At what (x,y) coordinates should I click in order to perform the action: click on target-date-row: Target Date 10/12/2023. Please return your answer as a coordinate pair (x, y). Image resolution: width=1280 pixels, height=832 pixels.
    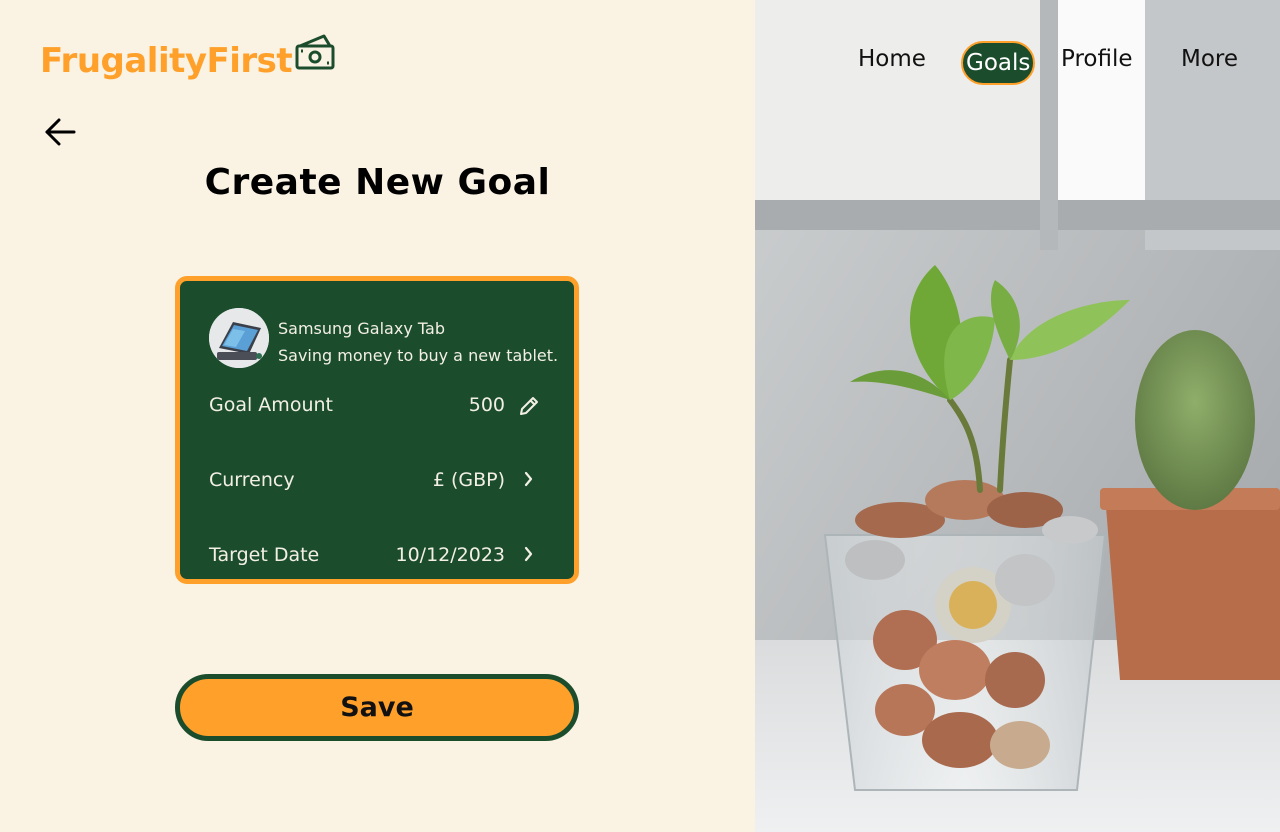
    Looking at the image, I should click on (375, 559).